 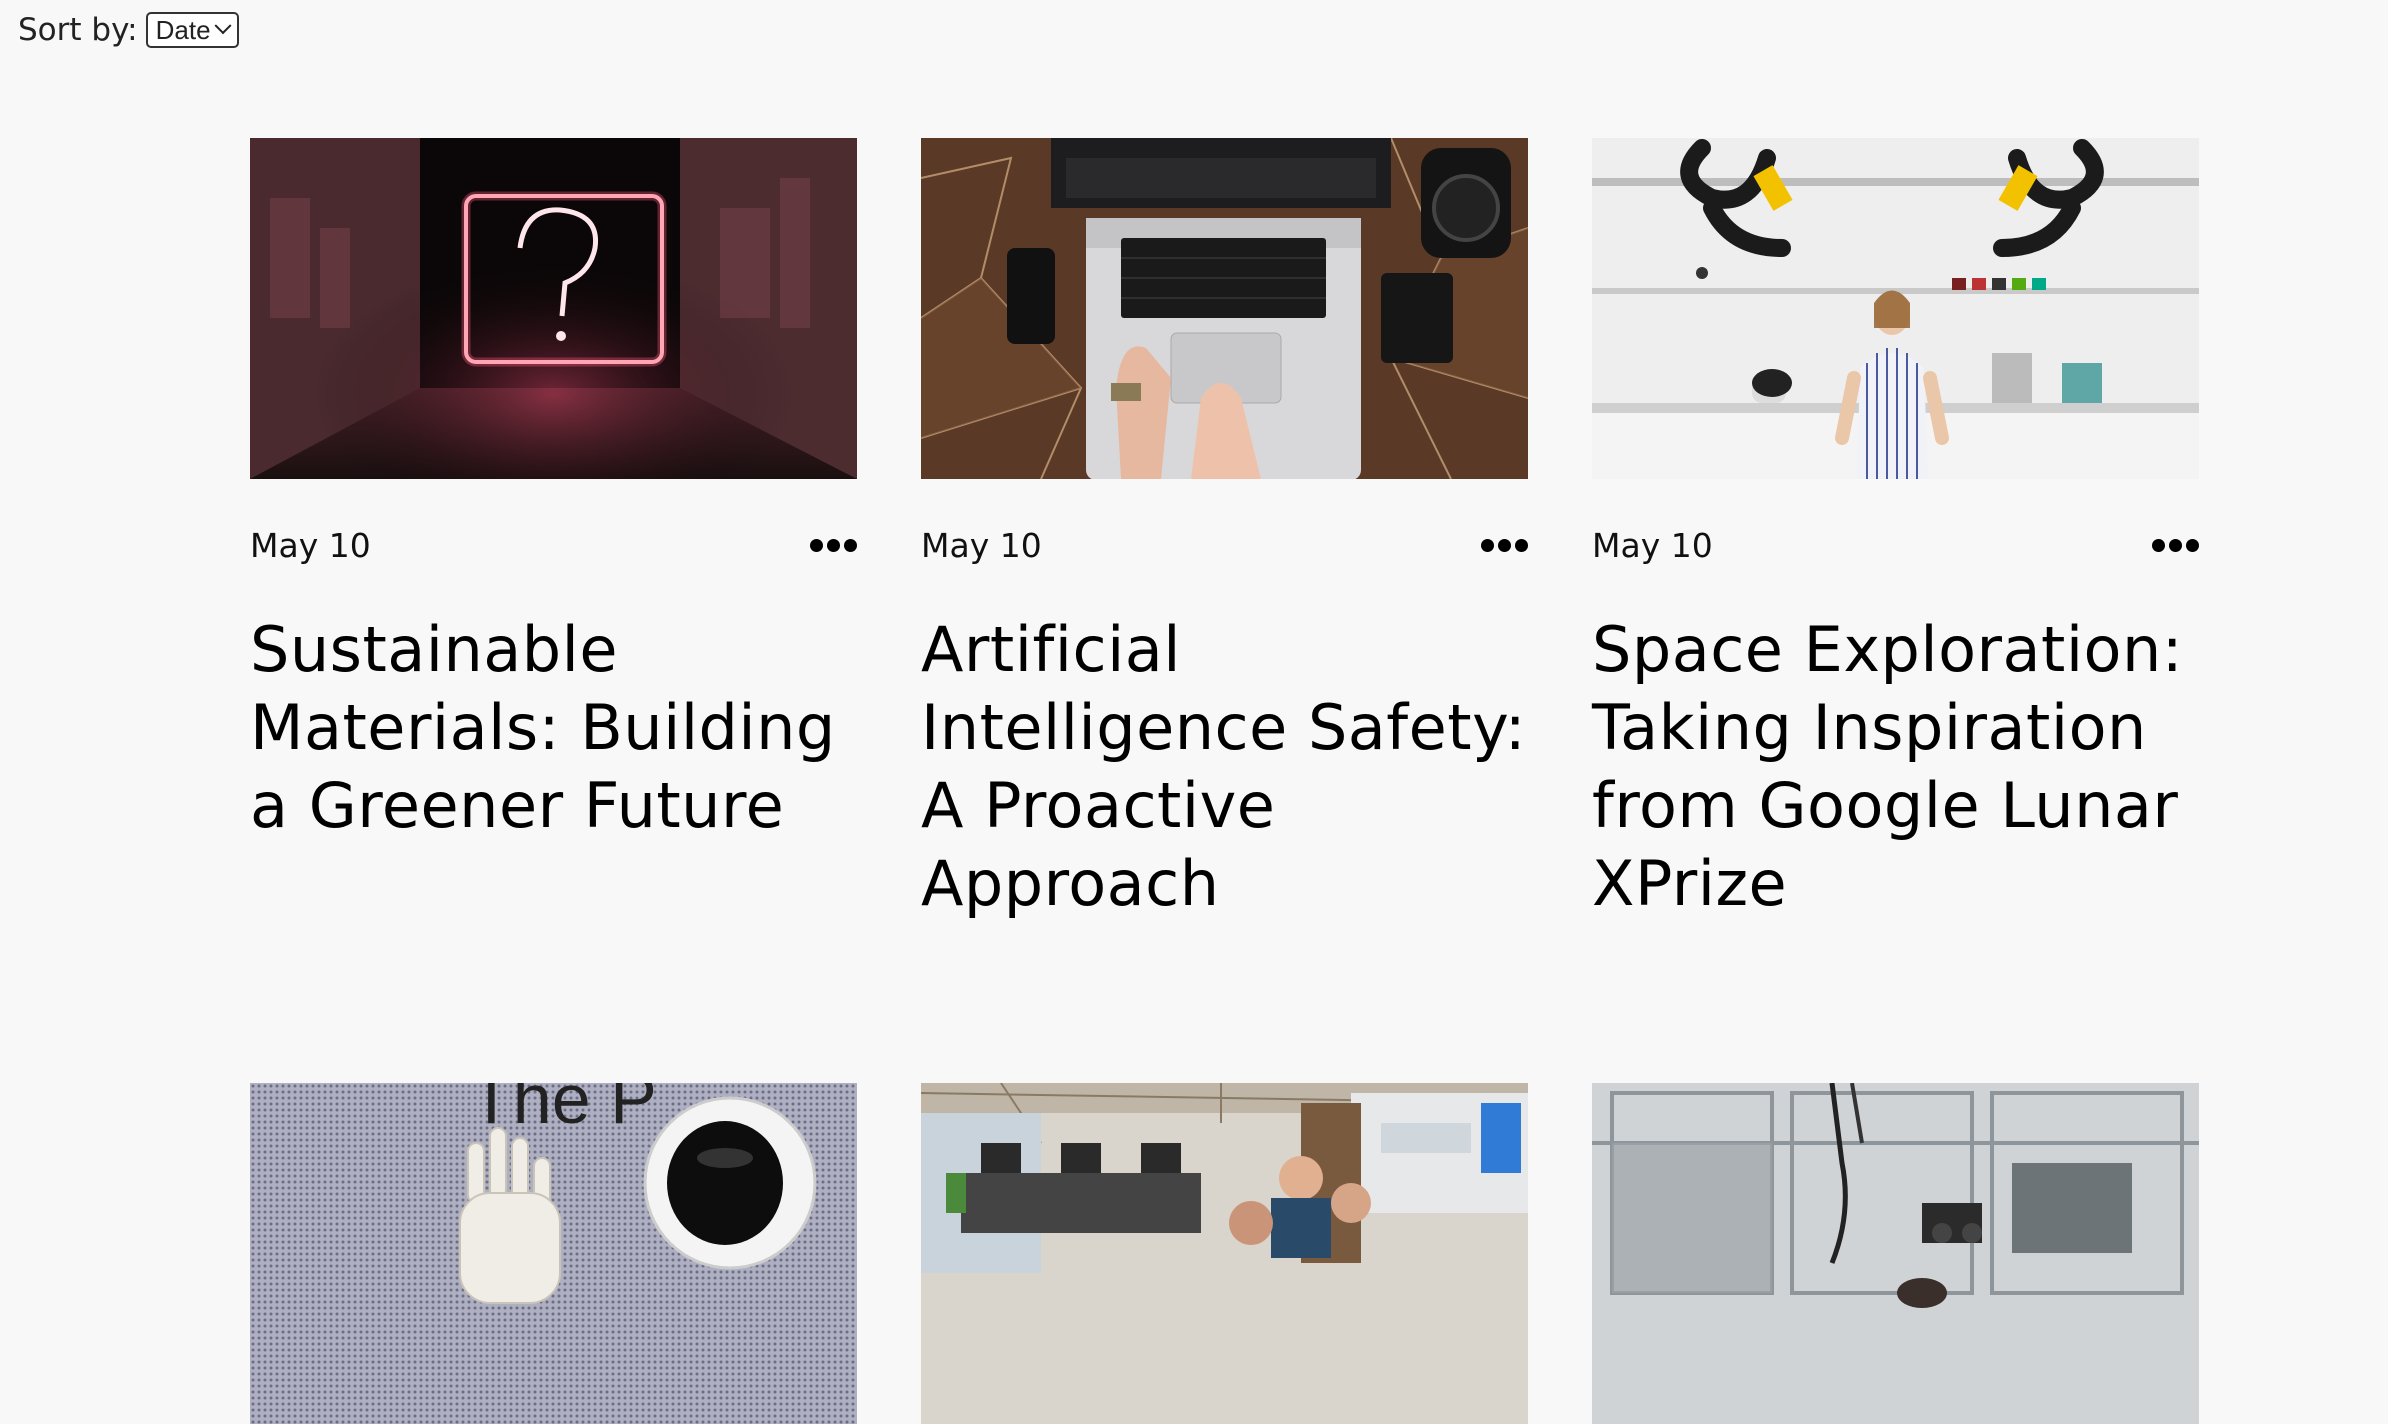 I want to click on post-image-laptop-desk, so click(x=1224, y=308).